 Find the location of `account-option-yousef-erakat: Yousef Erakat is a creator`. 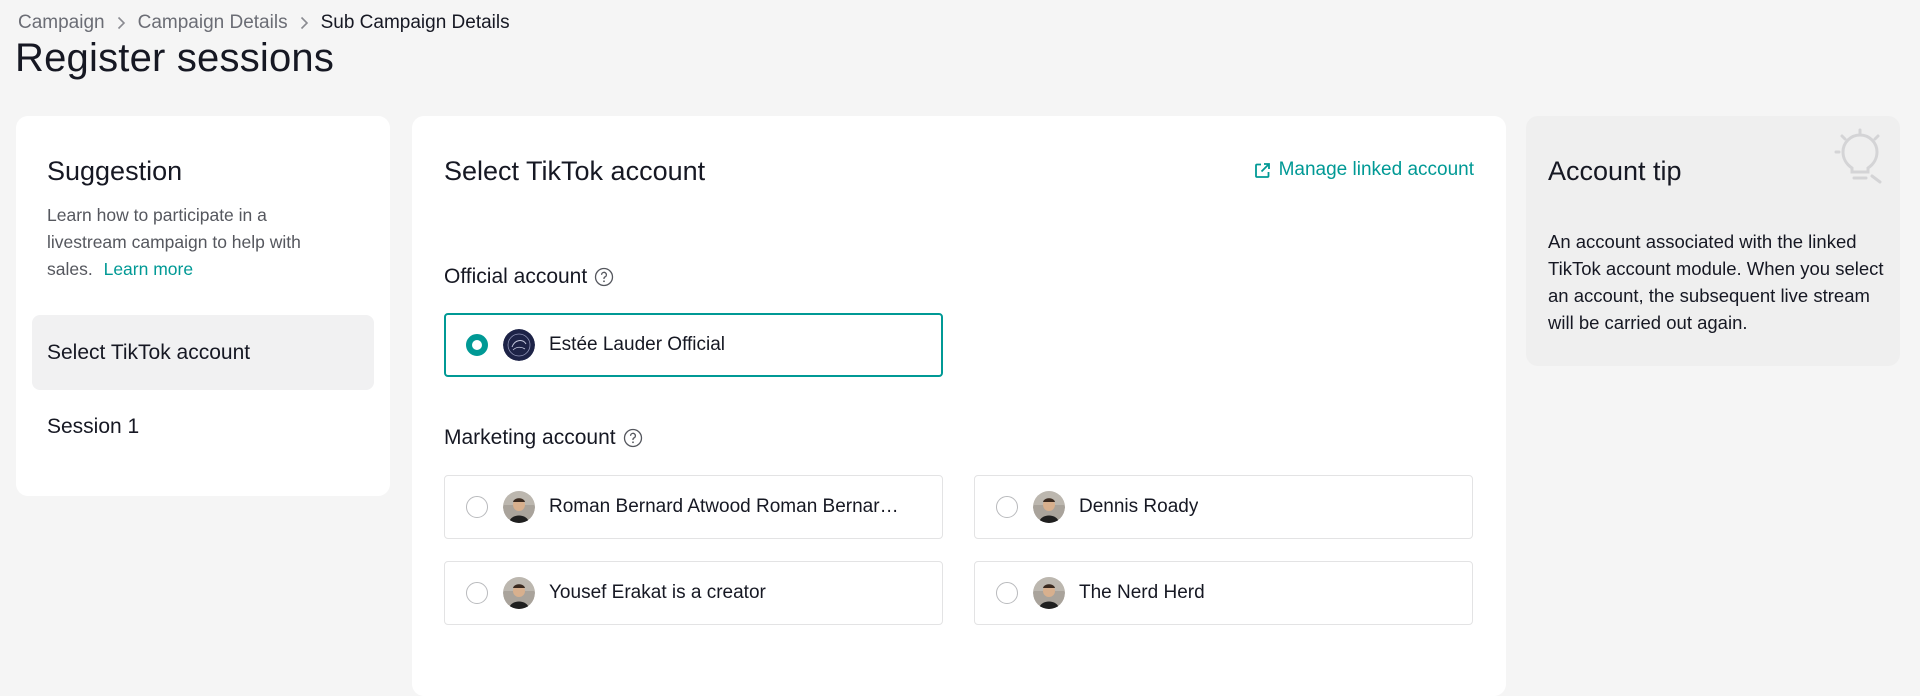

account-option-yousef-erakat: Yousef Erakat is a creator is located at coordinates (693, 593).